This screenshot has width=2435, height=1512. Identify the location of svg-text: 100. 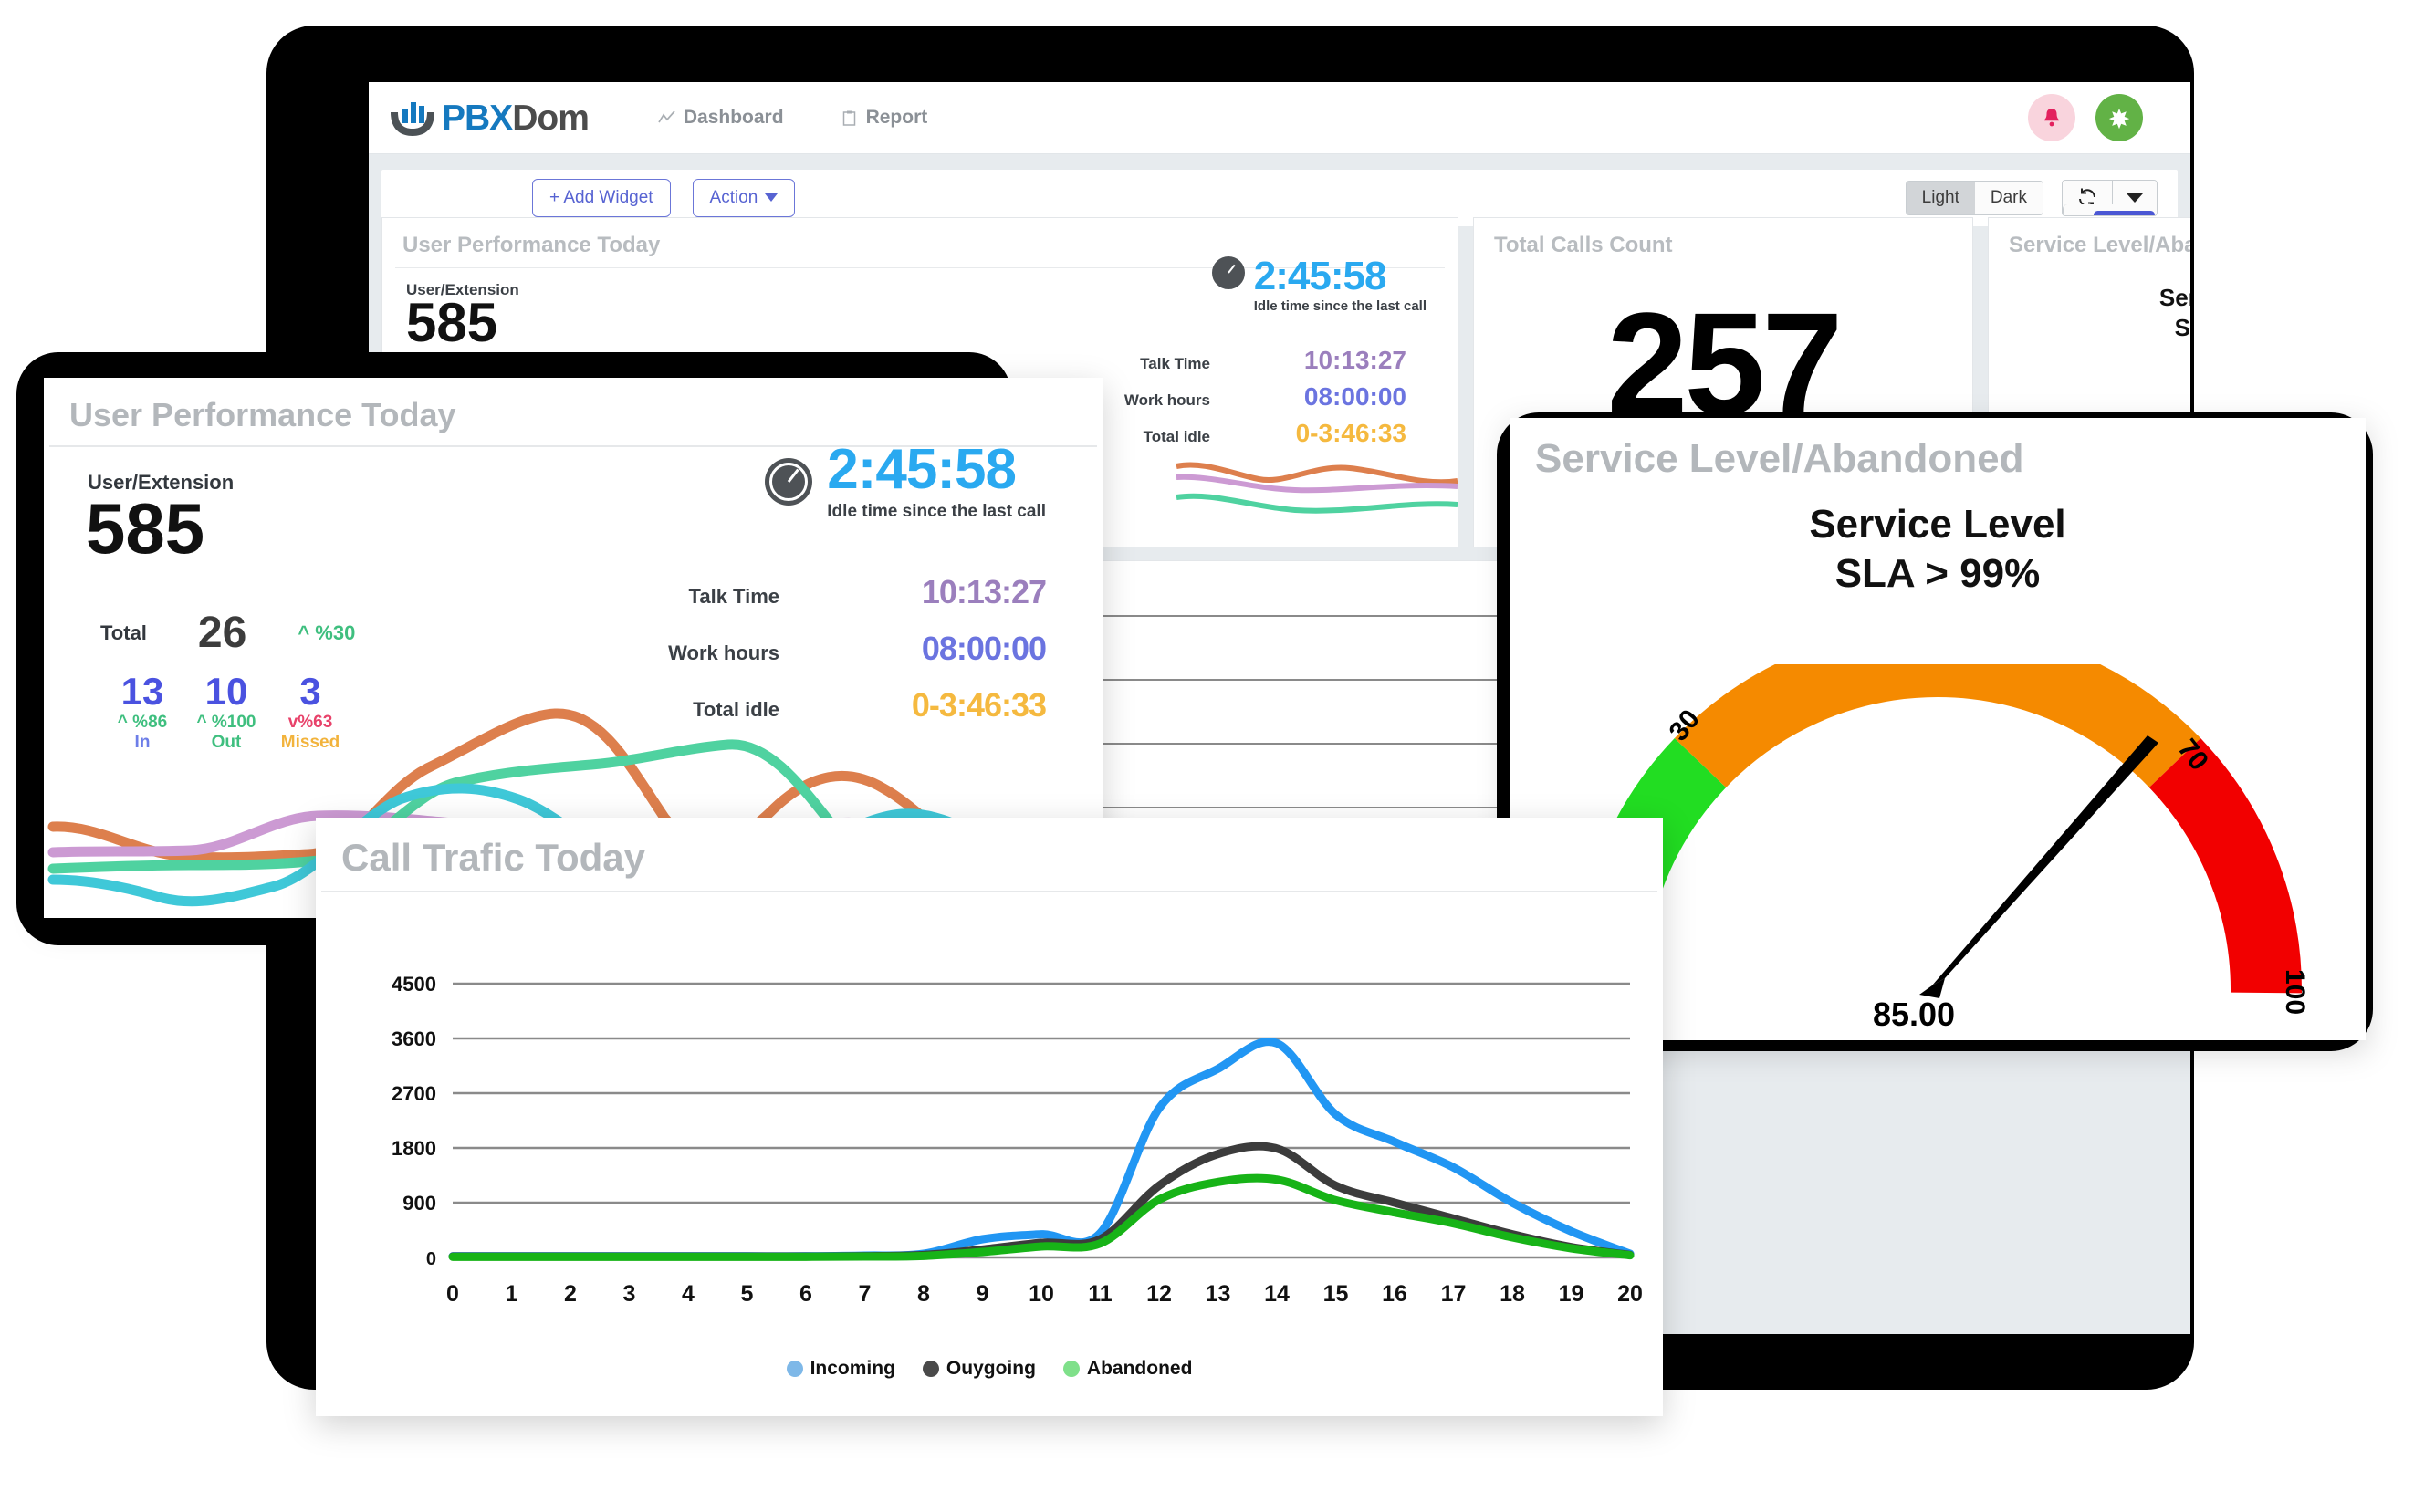
(2295, 992).